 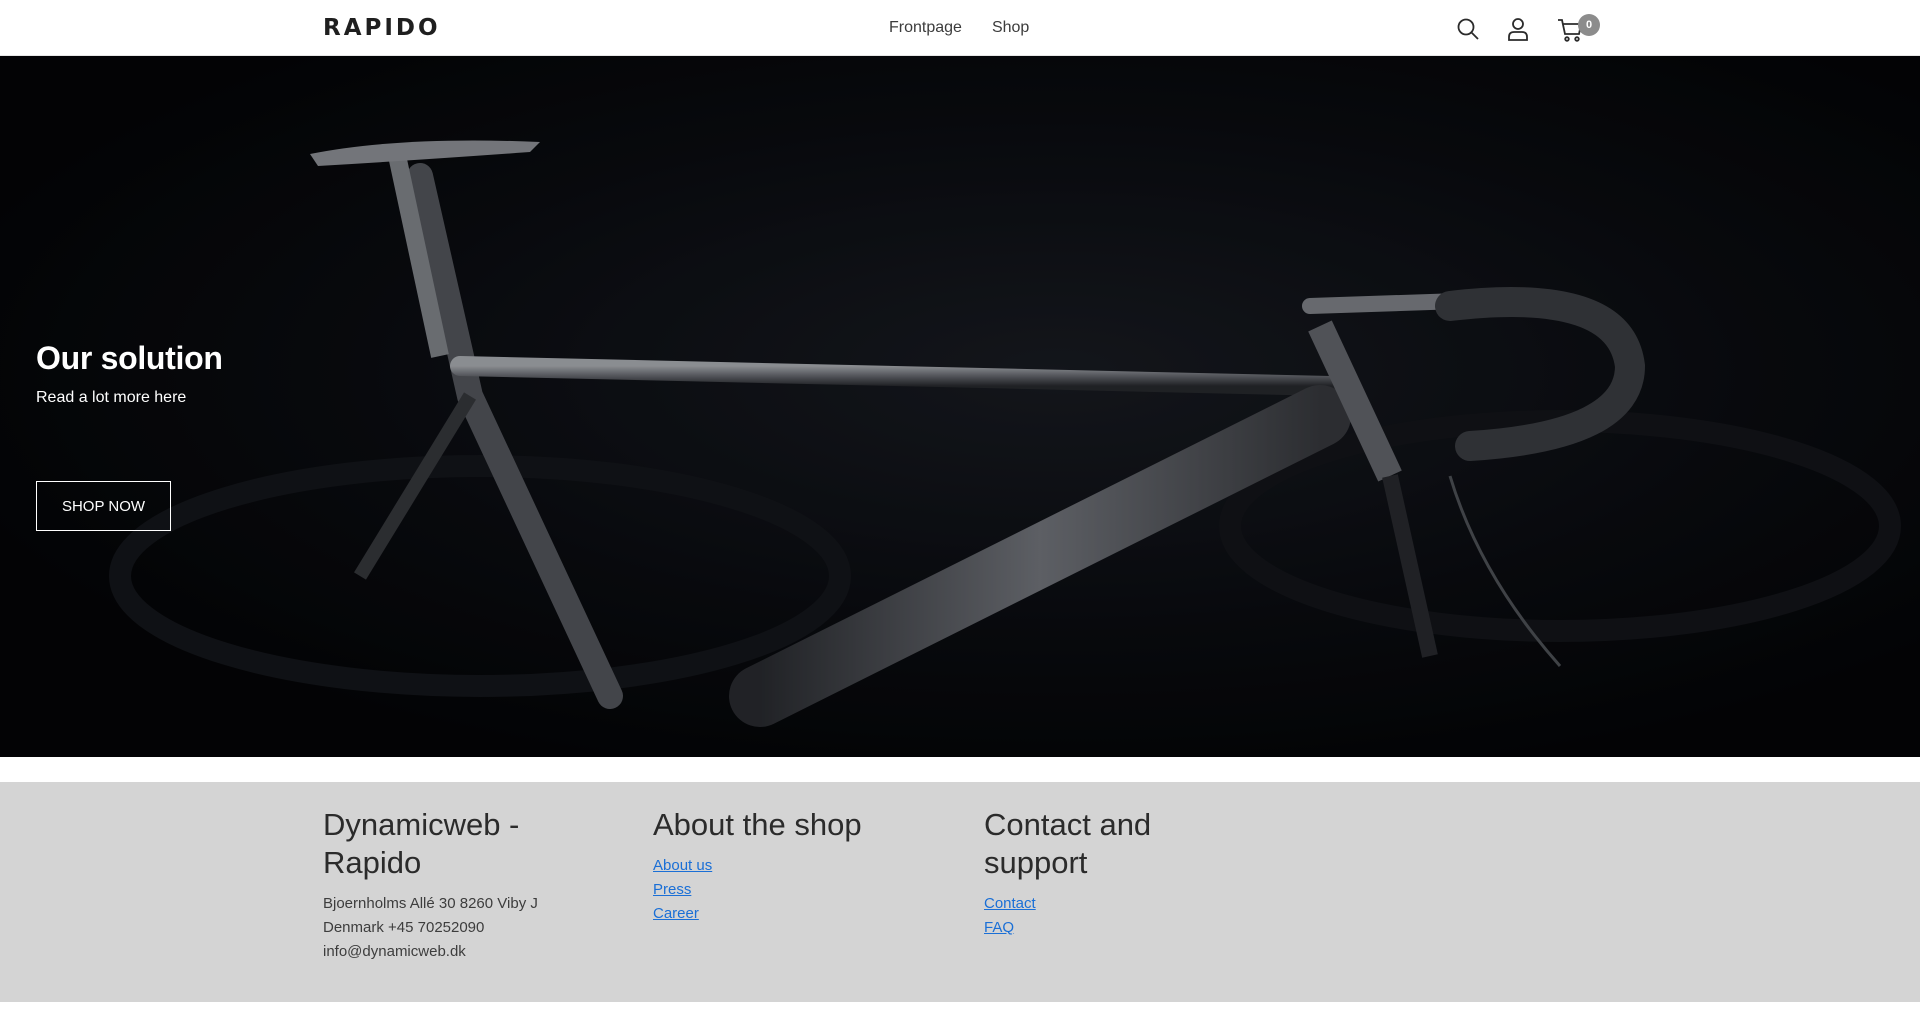 I want to click on footer-link-faq: FAQ, so click(x=1114, y=928).